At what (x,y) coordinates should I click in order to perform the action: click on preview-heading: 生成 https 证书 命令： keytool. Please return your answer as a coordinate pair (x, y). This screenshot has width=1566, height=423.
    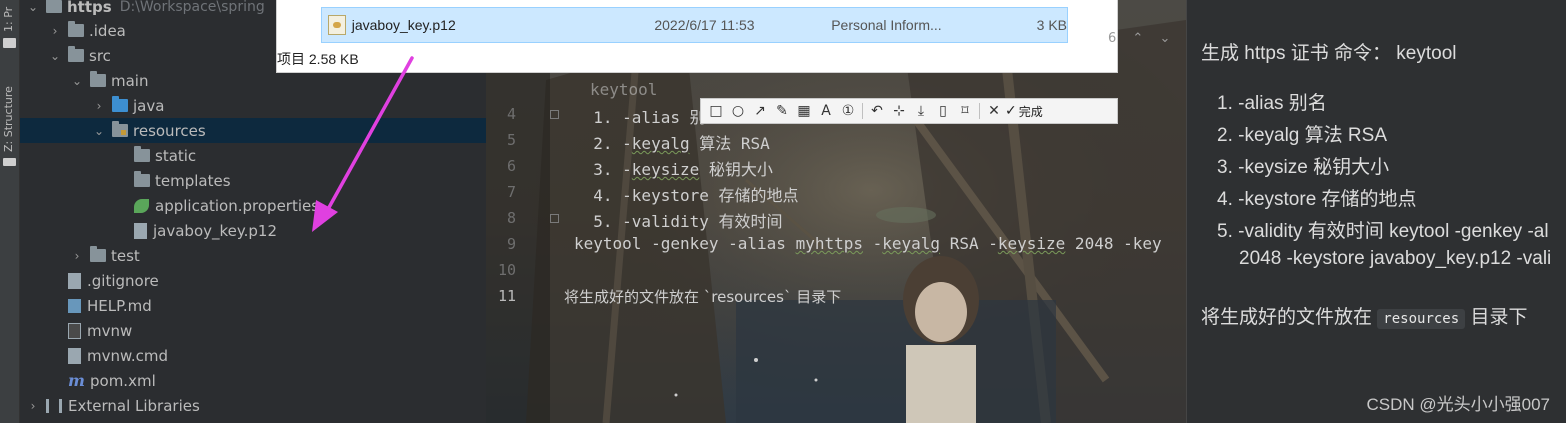
    Looking at the image, I should click on (1329, 53).